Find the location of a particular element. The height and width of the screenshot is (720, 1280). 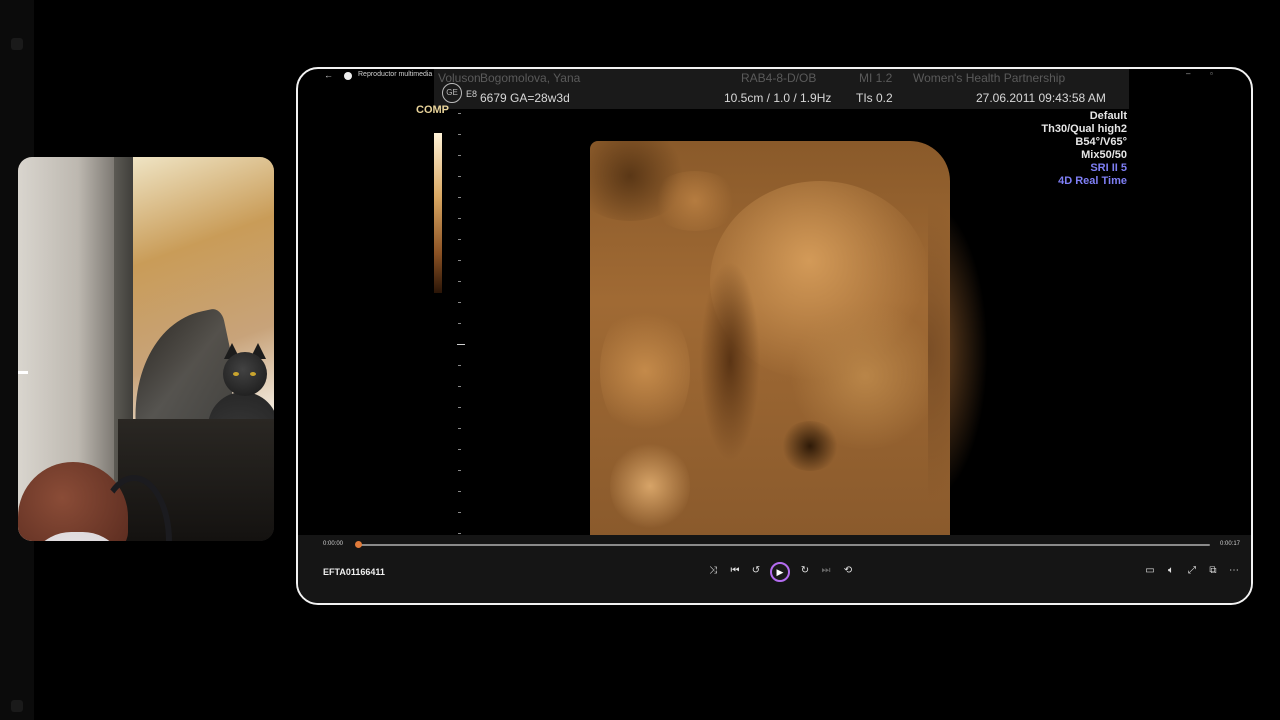

total-time: 0:00:17 is located at coordinates (1230, 544).